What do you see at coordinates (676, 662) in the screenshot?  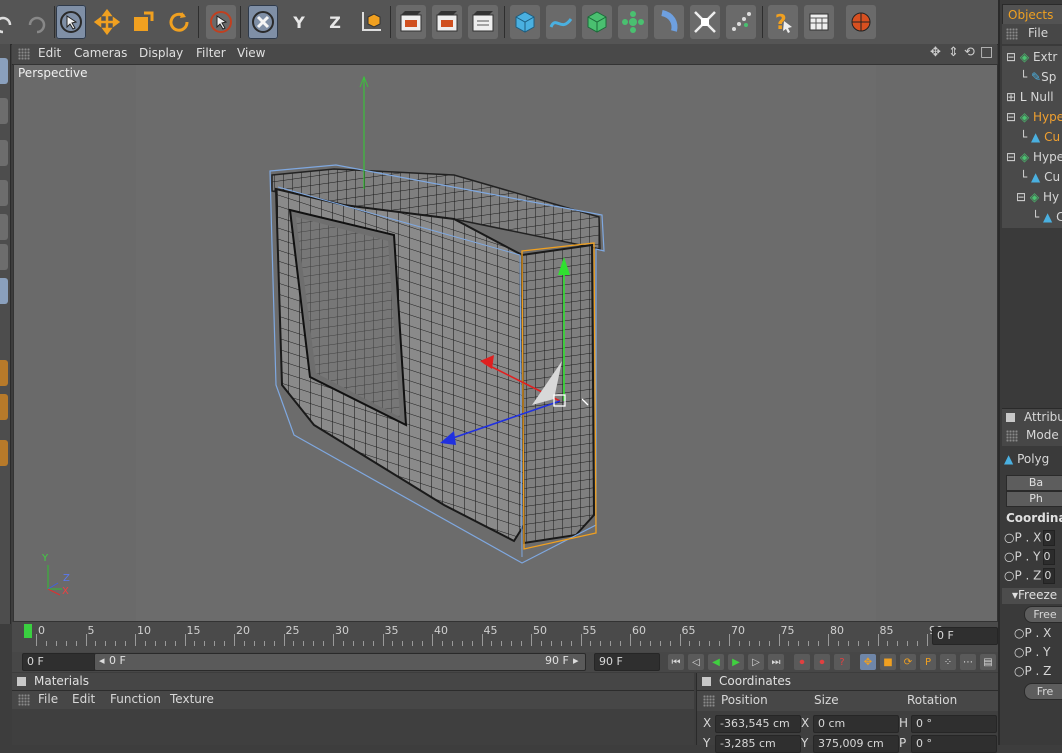 I see `go-to-start-icon: ⏮` at bounding box center [676, 662].